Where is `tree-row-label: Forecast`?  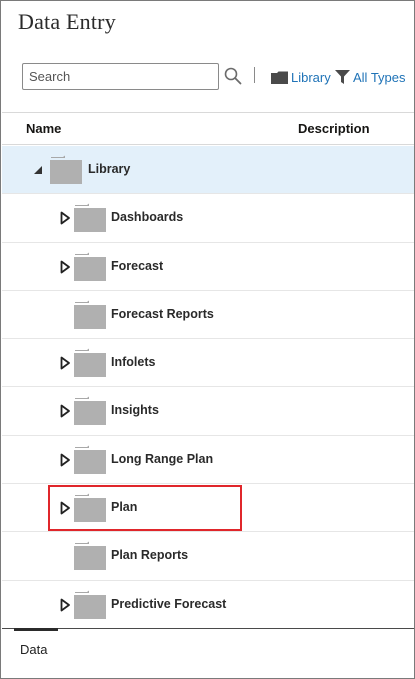 tree-row-label: Forecast is located at coordinates (137, 265).